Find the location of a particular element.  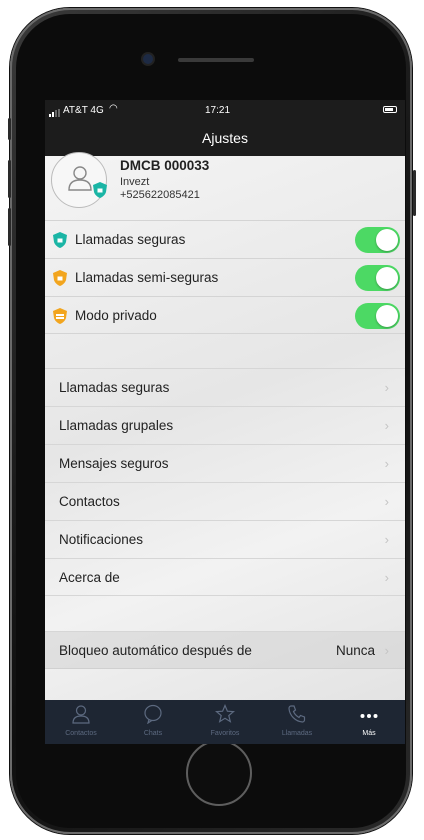

auto-lock-row: Bloqueo automático después de Nunca › is located at coordinates (225, 650).